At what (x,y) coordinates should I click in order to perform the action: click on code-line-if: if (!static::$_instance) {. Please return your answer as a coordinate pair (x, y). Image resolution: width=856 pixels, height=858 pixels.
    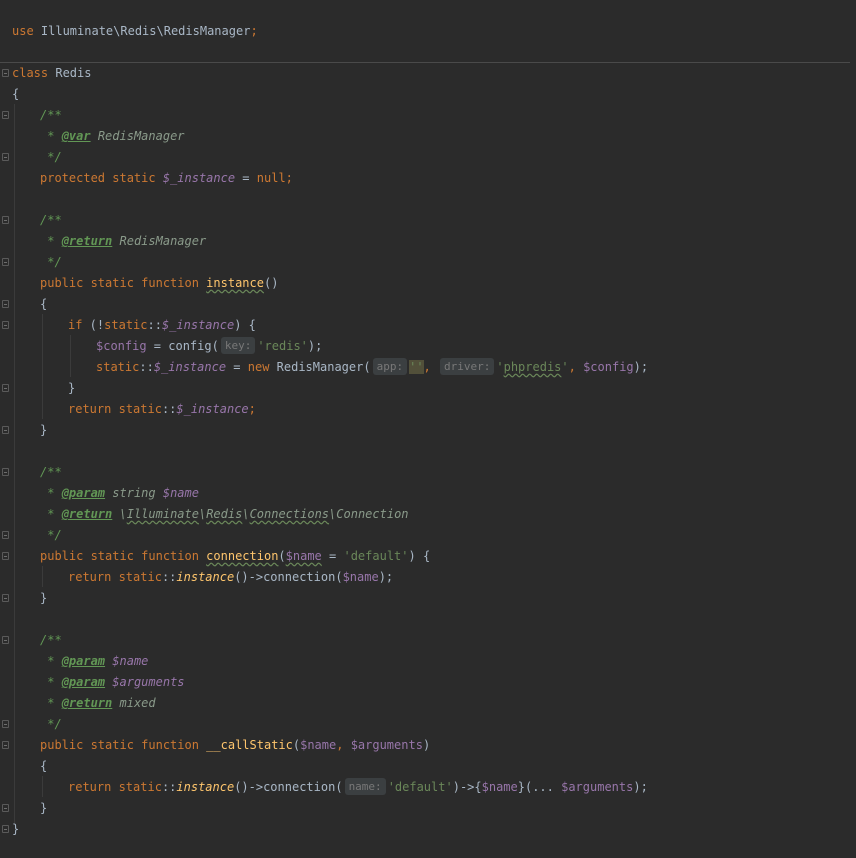
    Looking at the image, I should click on (162, 325).